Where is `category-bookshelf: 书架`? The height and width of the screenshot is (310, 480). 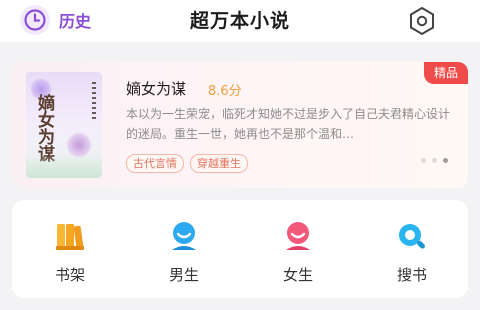
category-bookshelf: 书架 is located at coordinates (70, 252).